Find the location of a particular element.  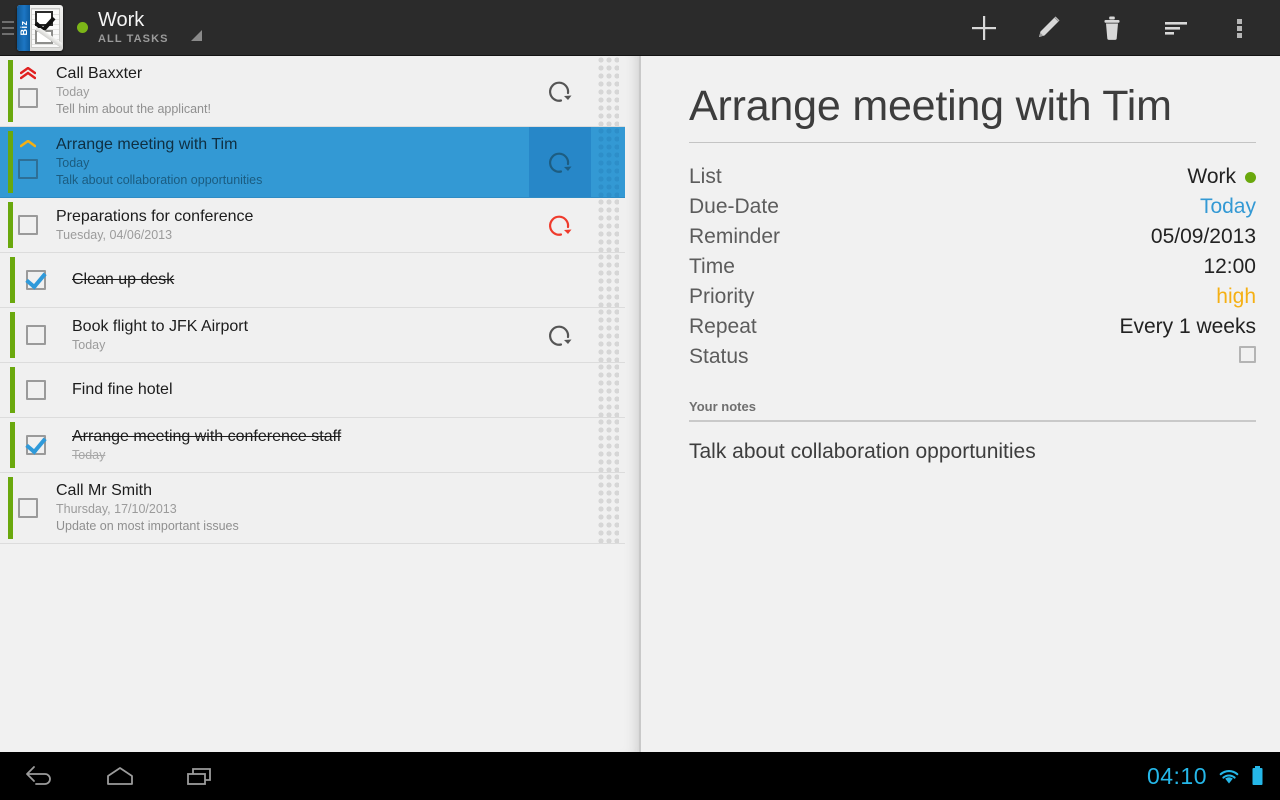

notes-divider is located at coordinates (972, 421).